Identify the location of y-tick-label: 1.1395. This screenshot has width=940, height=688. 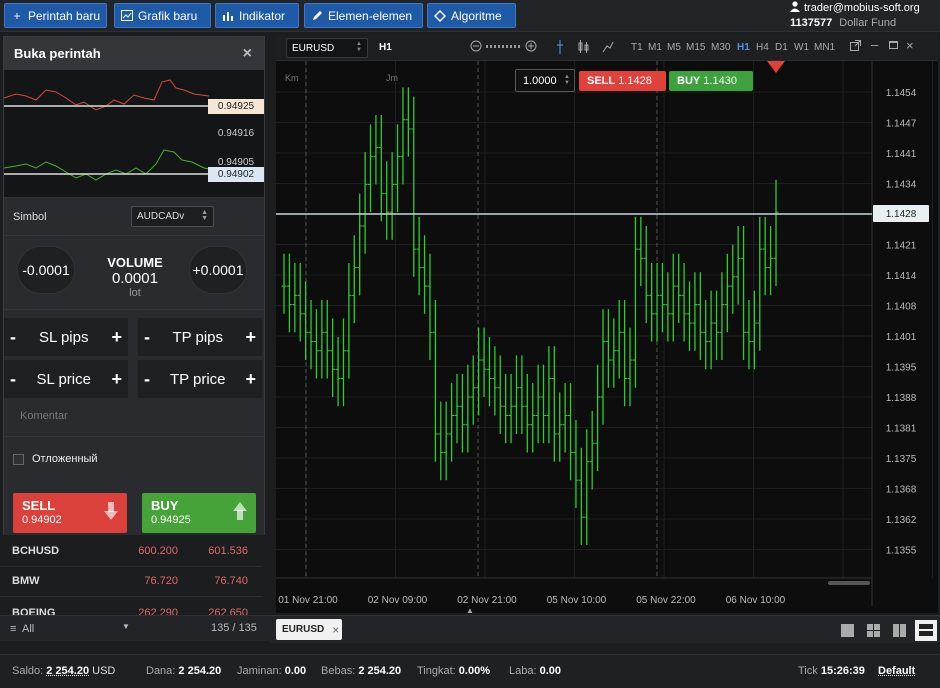
(901, 368).